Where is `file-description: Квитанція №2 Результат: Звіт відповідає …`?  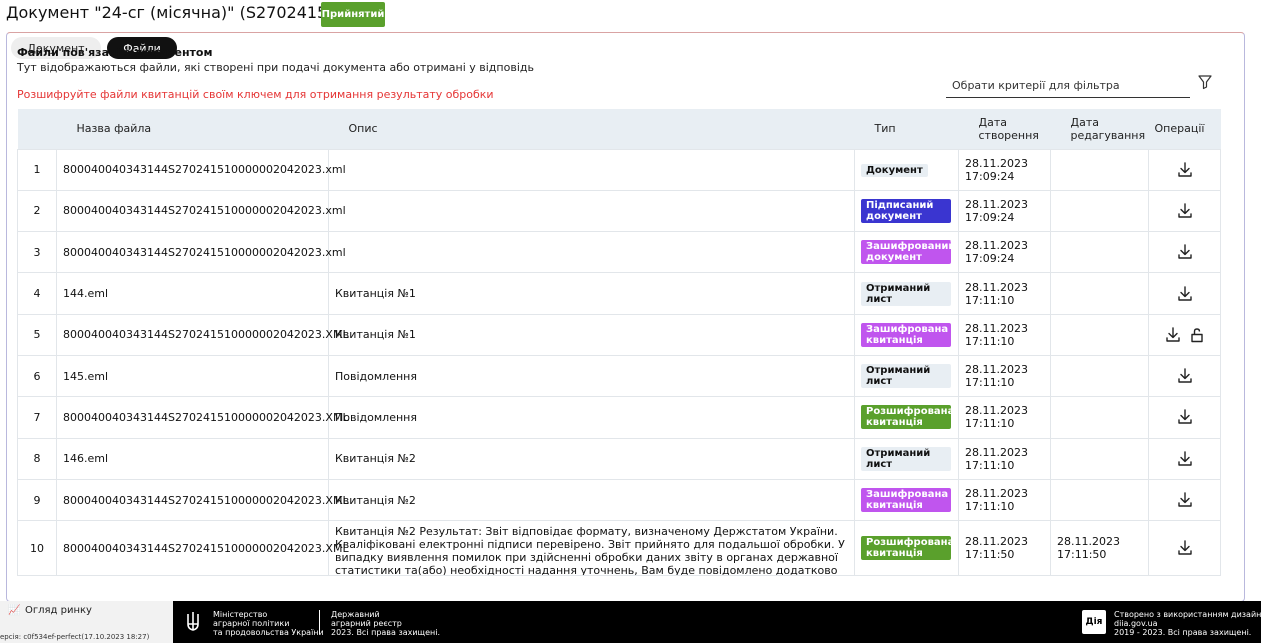 file-description: Квитанція №2 Результат: Звіт відповідає … is located at coordinates (591, 548).